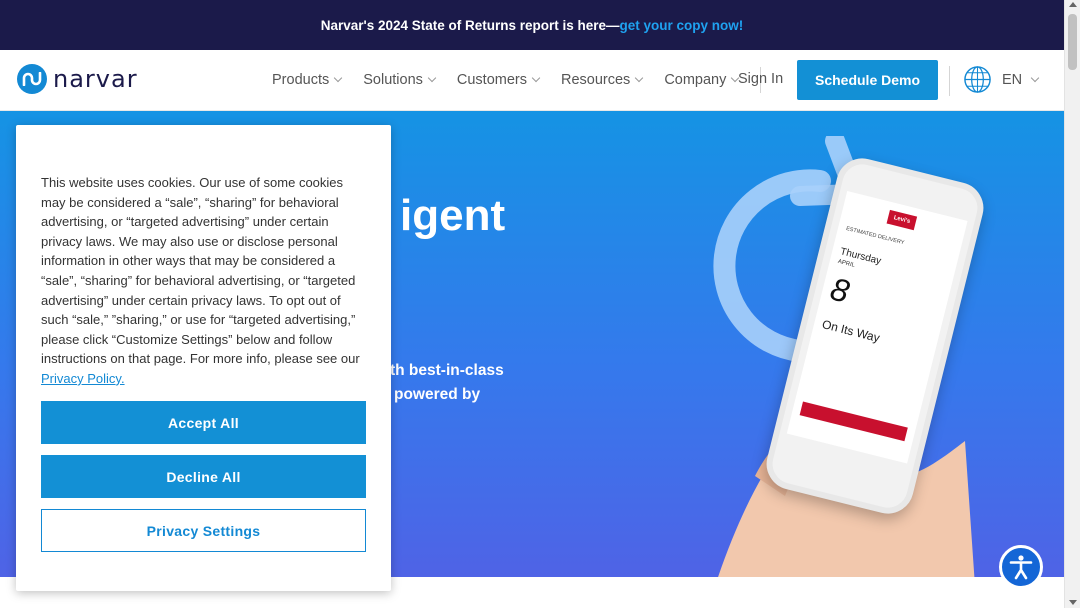 Image resolution: width=1080 pixels, height=608 pixels. What do you see at coordinates (203, 530) in the screenshot?
I see `privacy-settings-button: Privacy Settings` at bounding box center [203, 530].